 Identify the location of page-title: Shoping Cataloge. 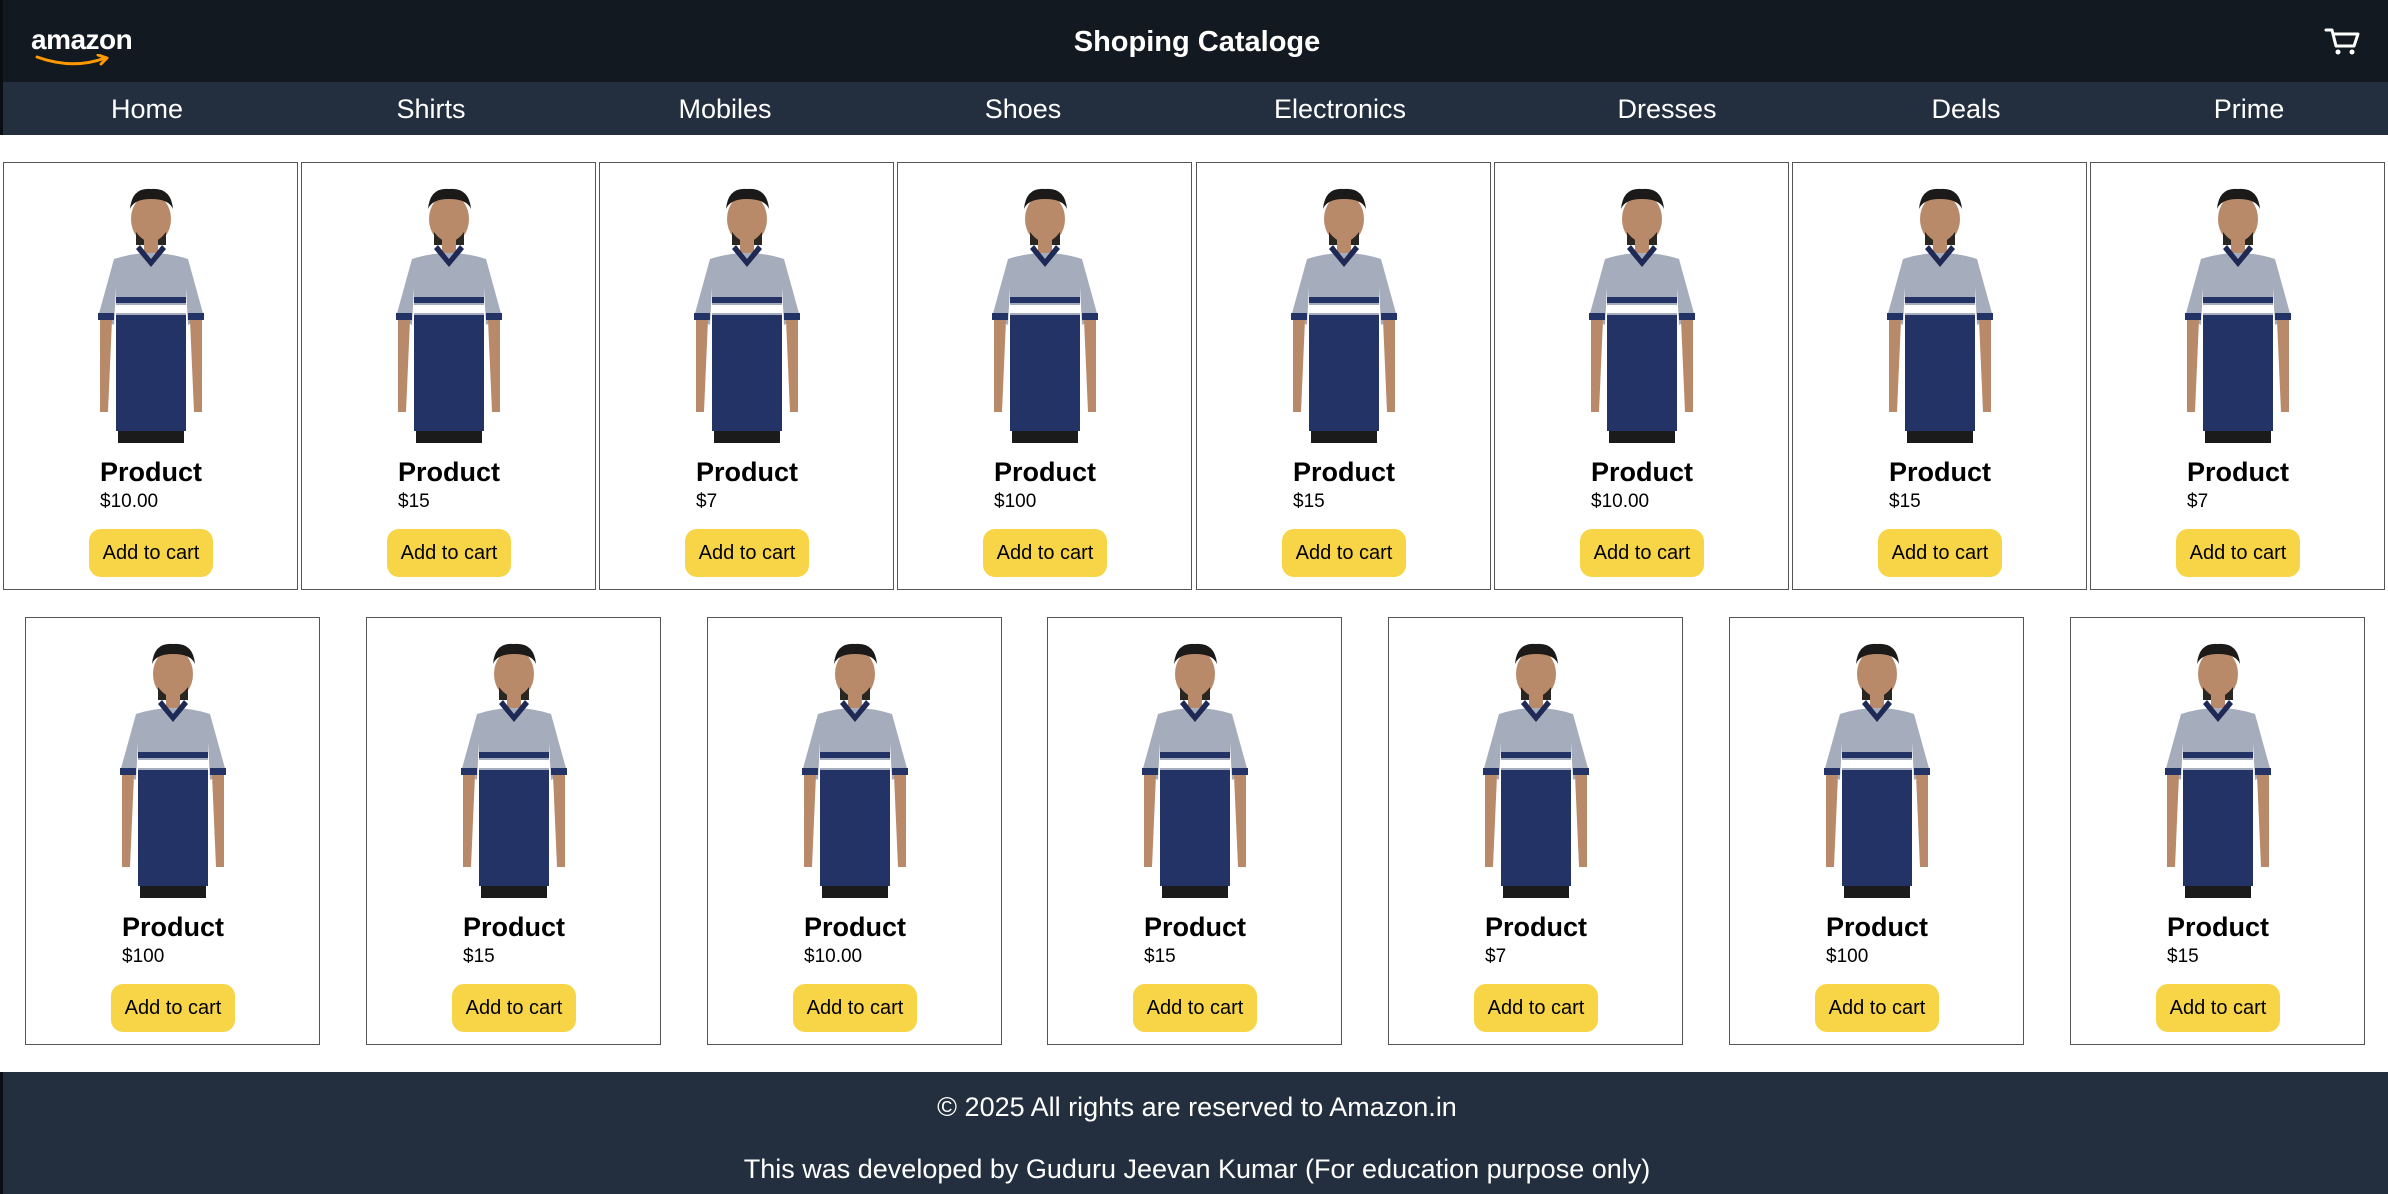
(1197, 42).